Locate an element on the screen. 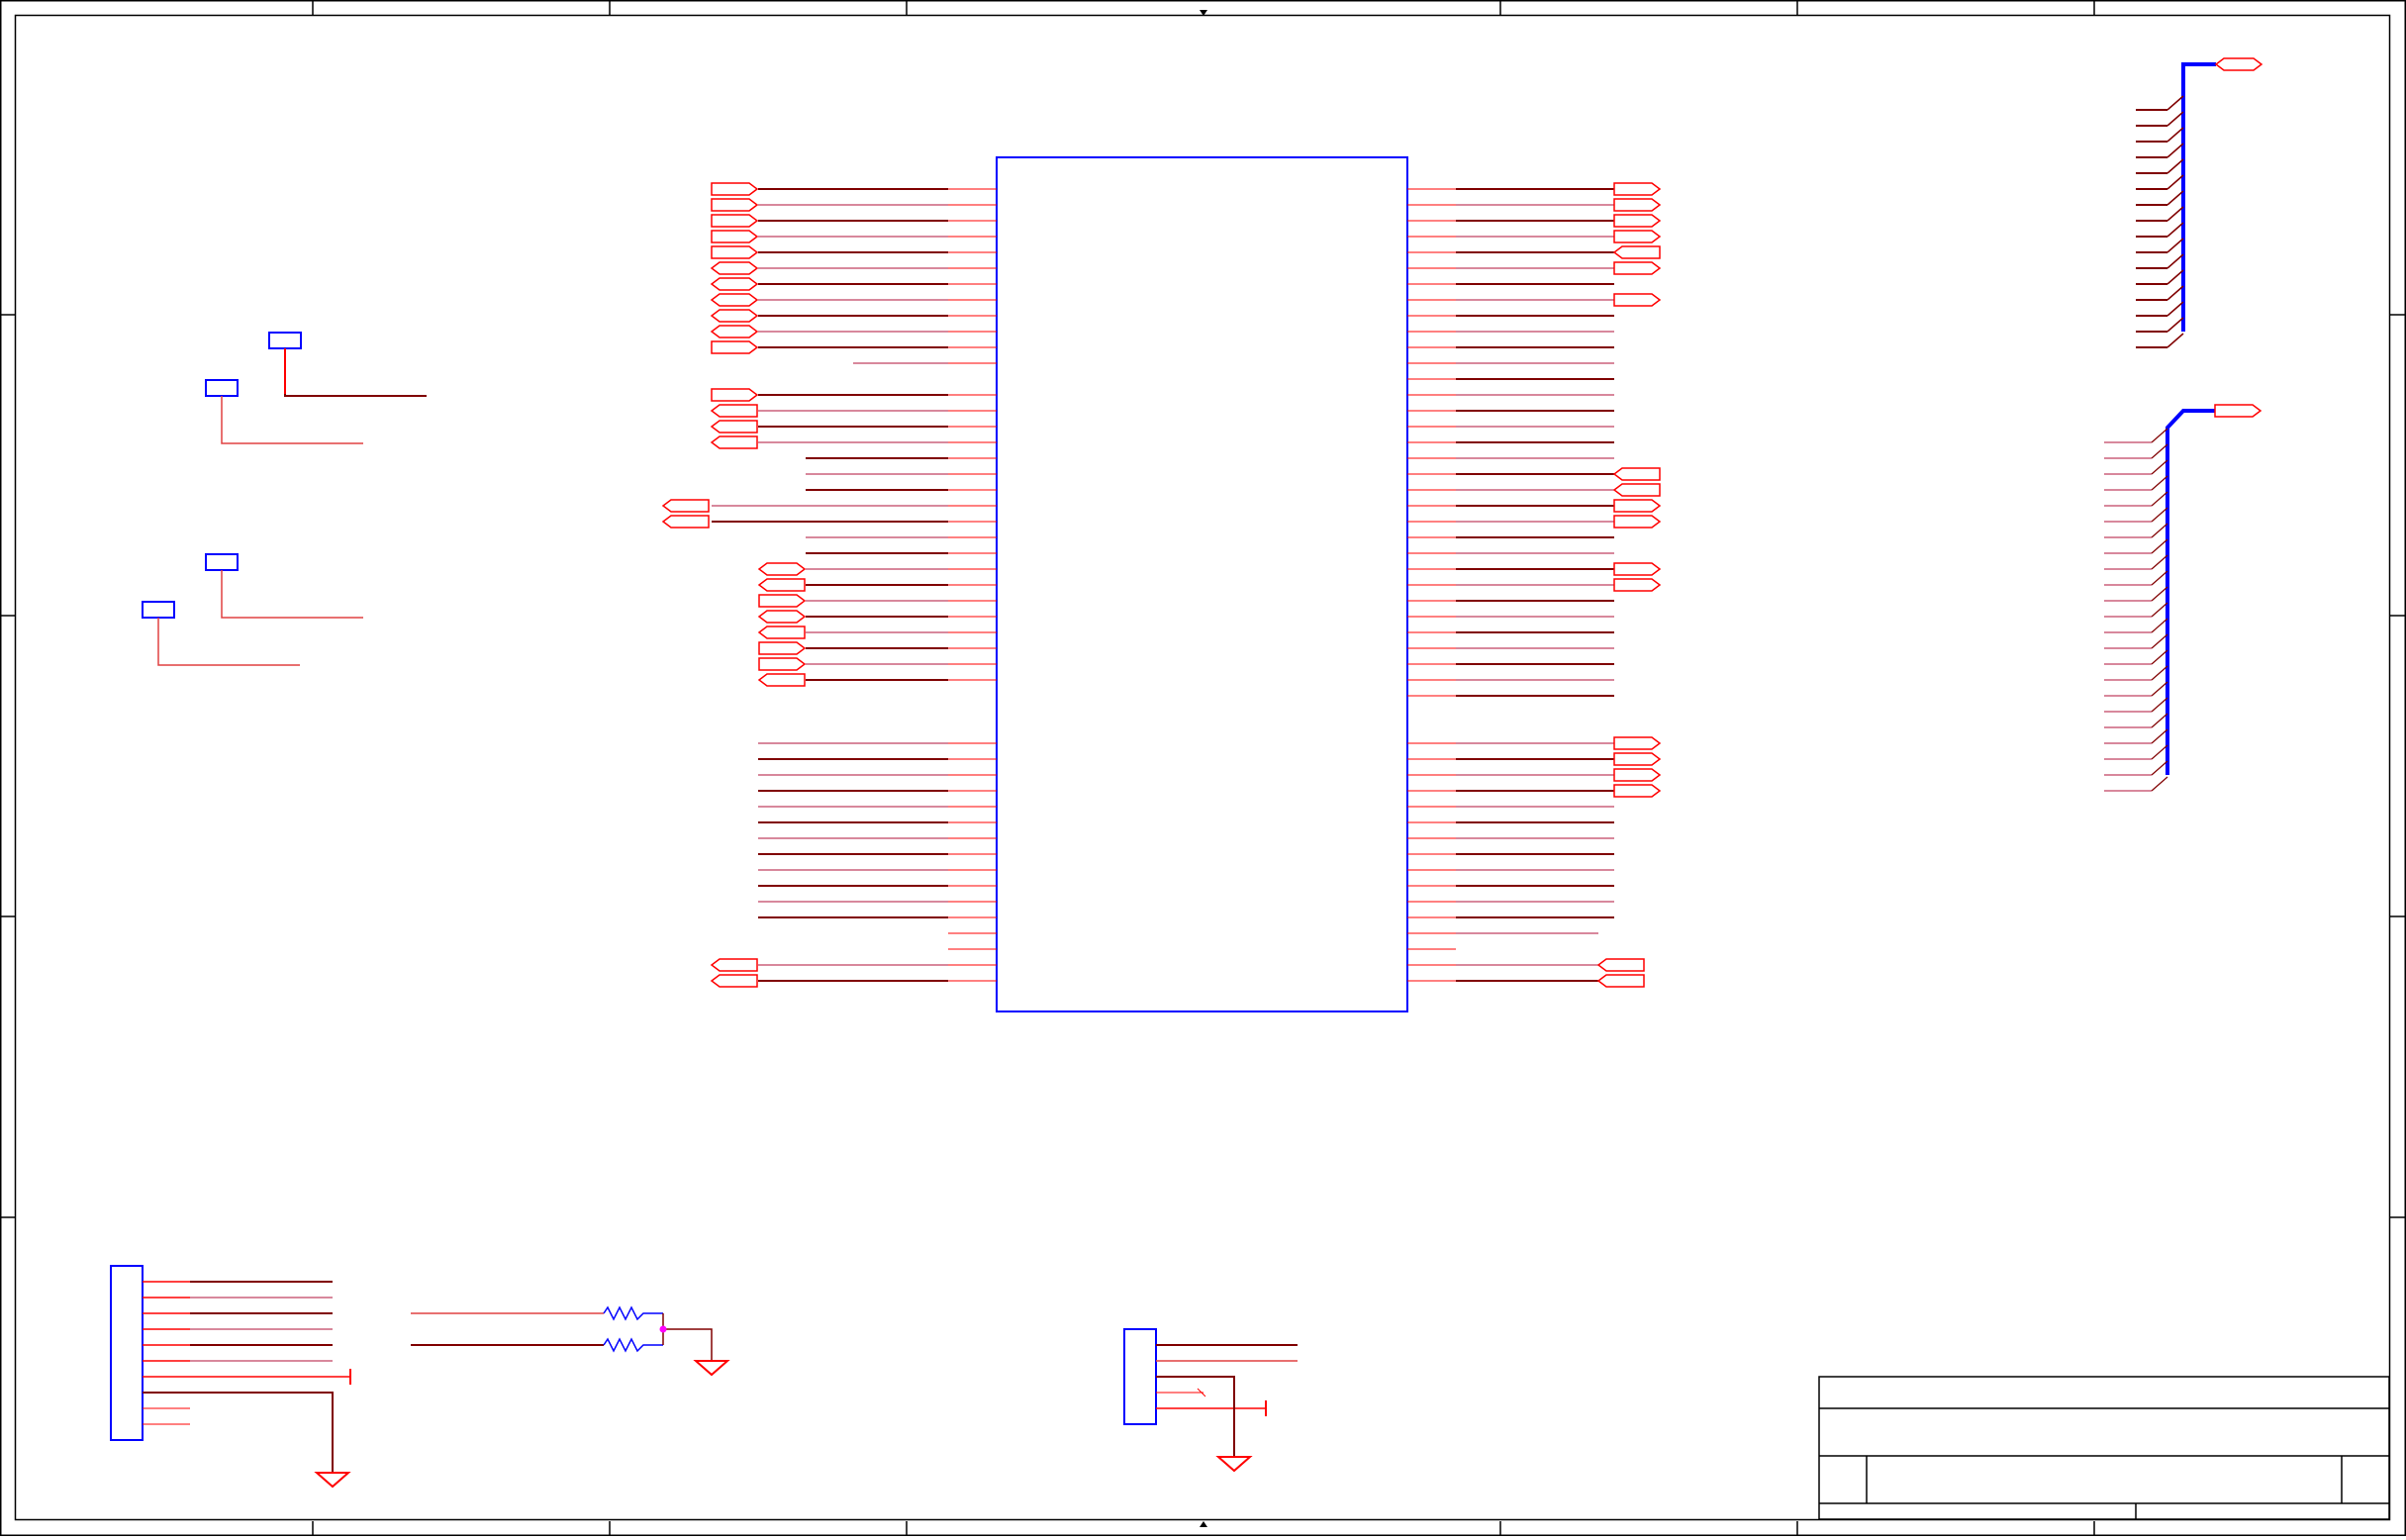 Image resolution: width=2406 pixels, height=1540 pixels. junction-dot is located at coordinates (663, 1329).